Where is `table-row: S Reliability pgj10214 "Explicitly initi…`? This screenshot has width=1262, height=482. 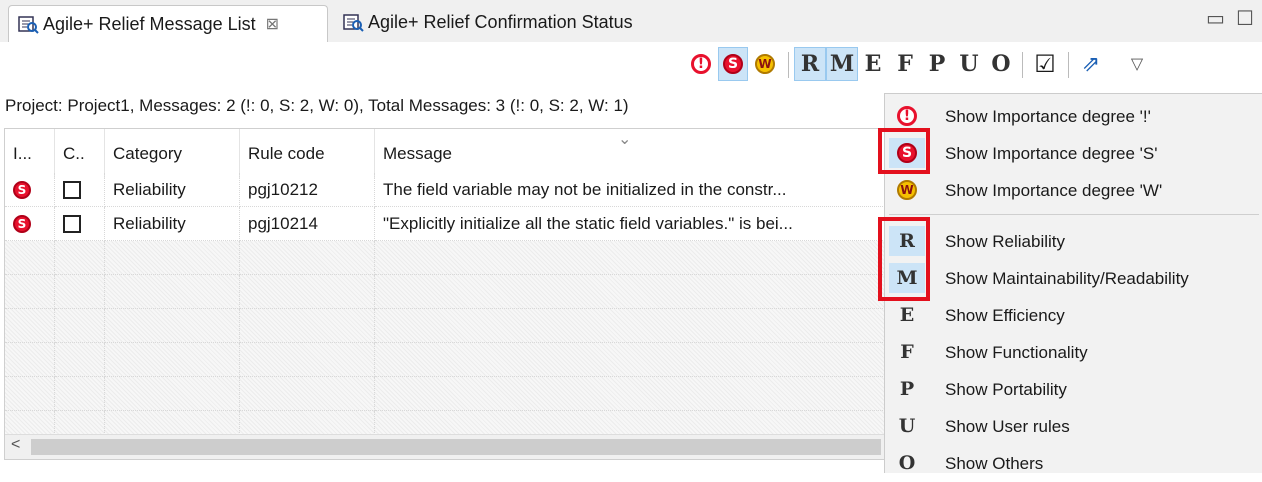
table-row: S Reliability pgj10214 "Explicitly initi… is located at coordinates (445, 224).